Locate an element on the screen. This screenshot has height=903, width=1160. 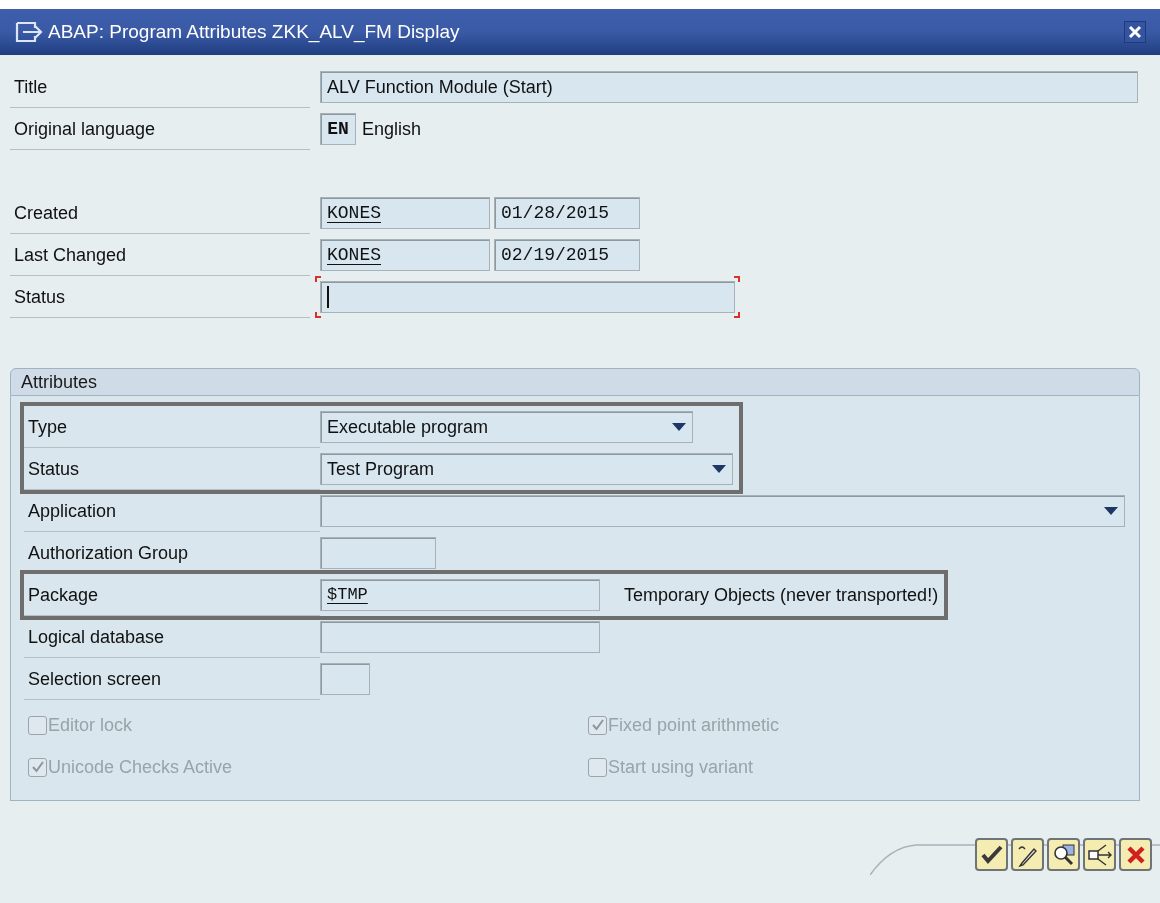
checkbox-label: Unicode Checks Active is located at coordinates (140, 767).